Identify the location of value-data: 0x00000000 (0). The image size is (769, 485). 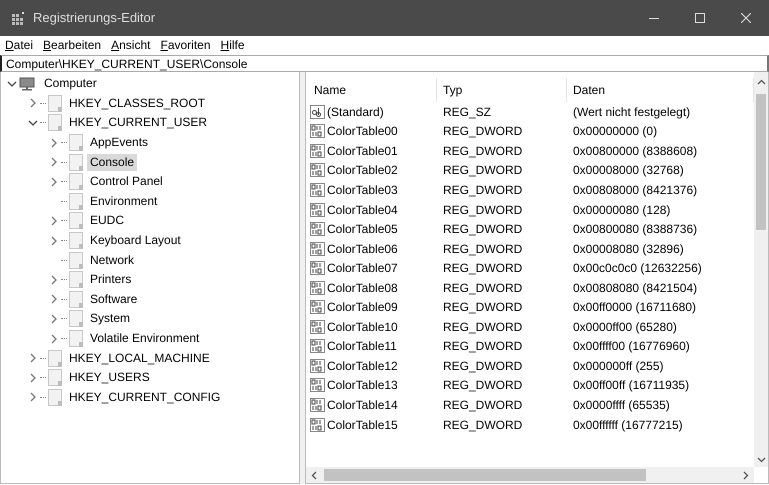
(615, 131).